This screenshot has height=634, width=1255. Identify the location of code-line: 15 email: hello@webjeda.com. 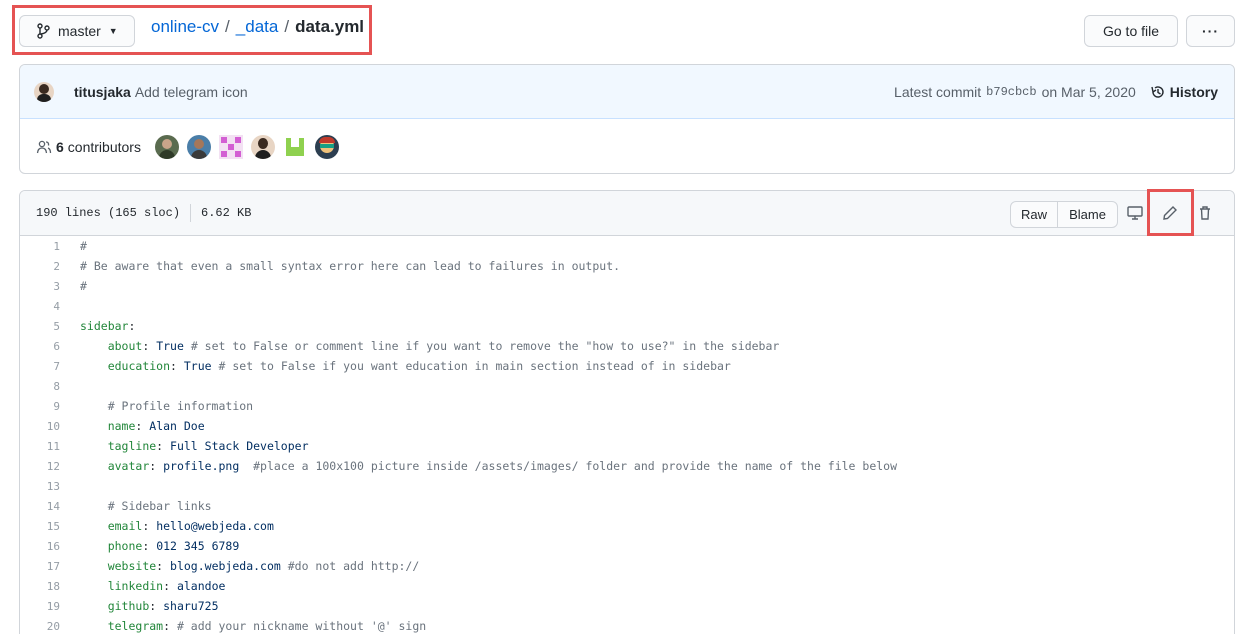
(627, 526).